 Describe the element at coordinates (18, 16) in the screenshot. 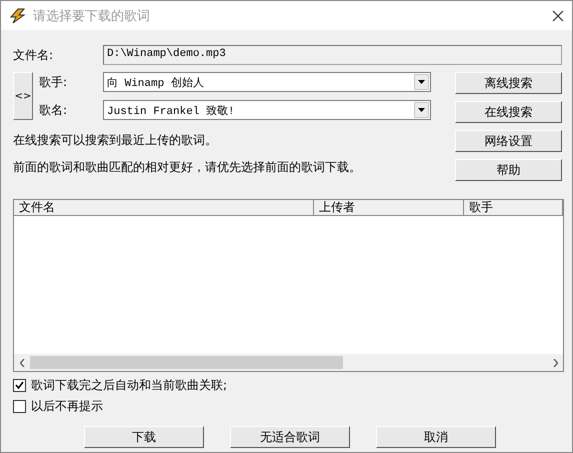

I see `lightning-icon` at that location.